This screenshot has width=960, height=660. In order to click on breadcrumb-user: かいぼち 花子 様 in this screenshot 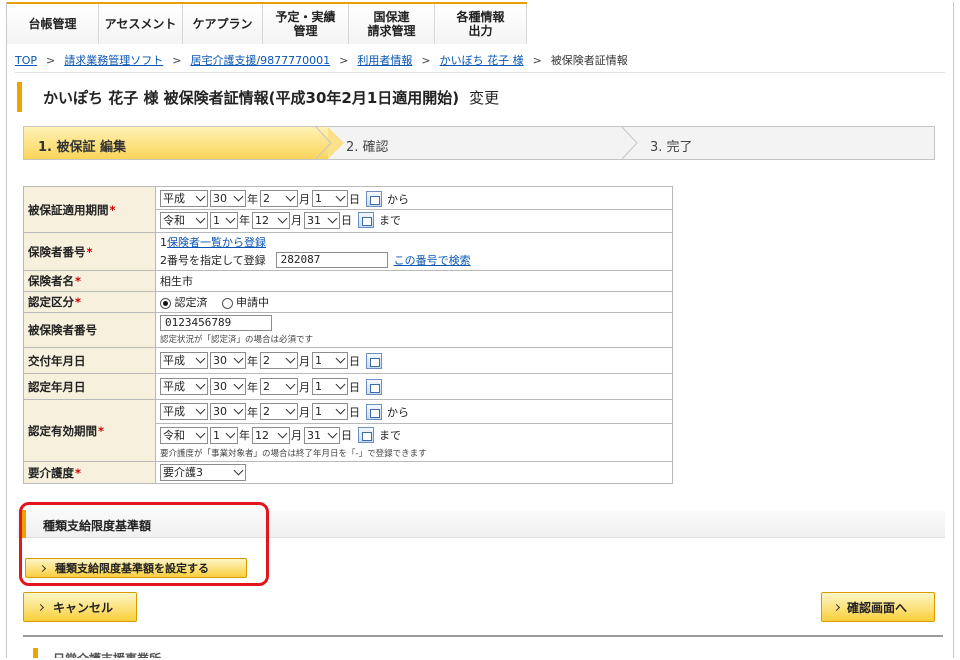, I will do `click(482, 60)`.